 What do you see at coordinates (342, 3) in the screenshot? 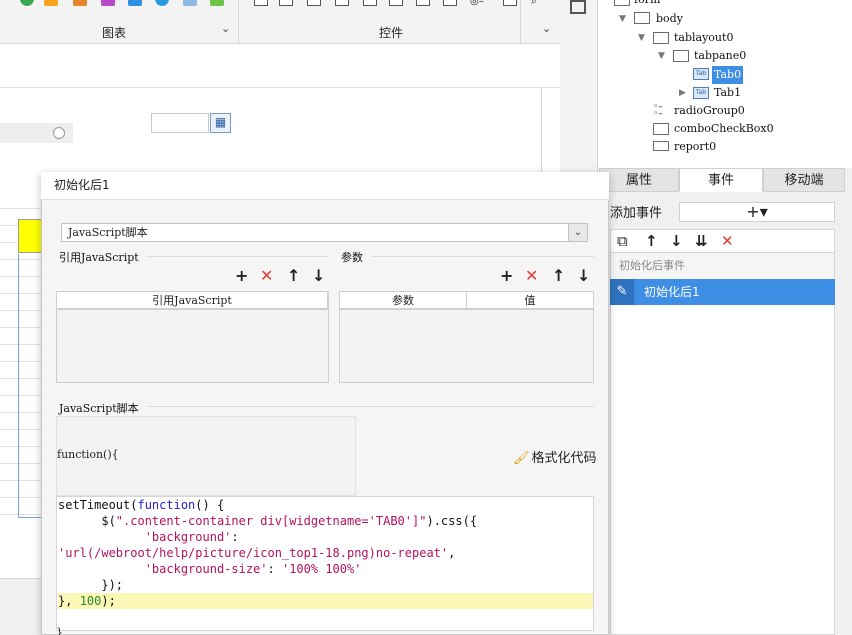
I see `combobox-control-icon` at bounding box center [342, 3].